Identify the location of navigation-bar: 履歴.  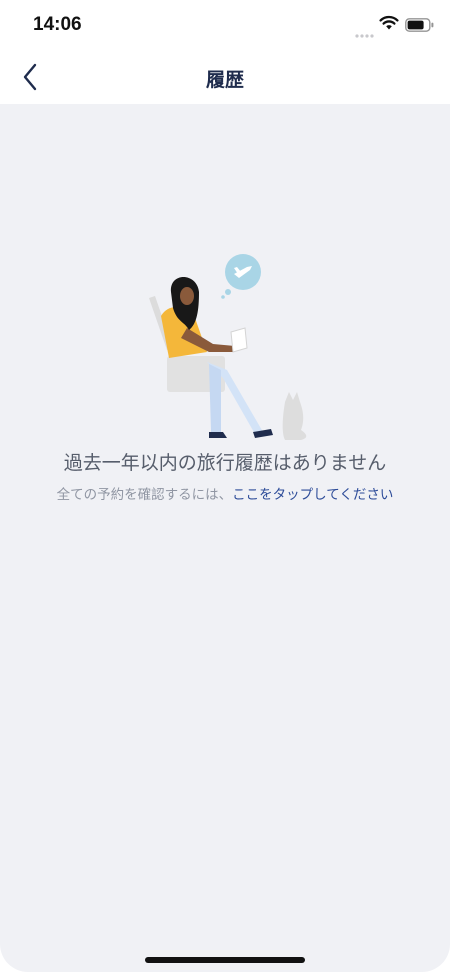
(225, 77).